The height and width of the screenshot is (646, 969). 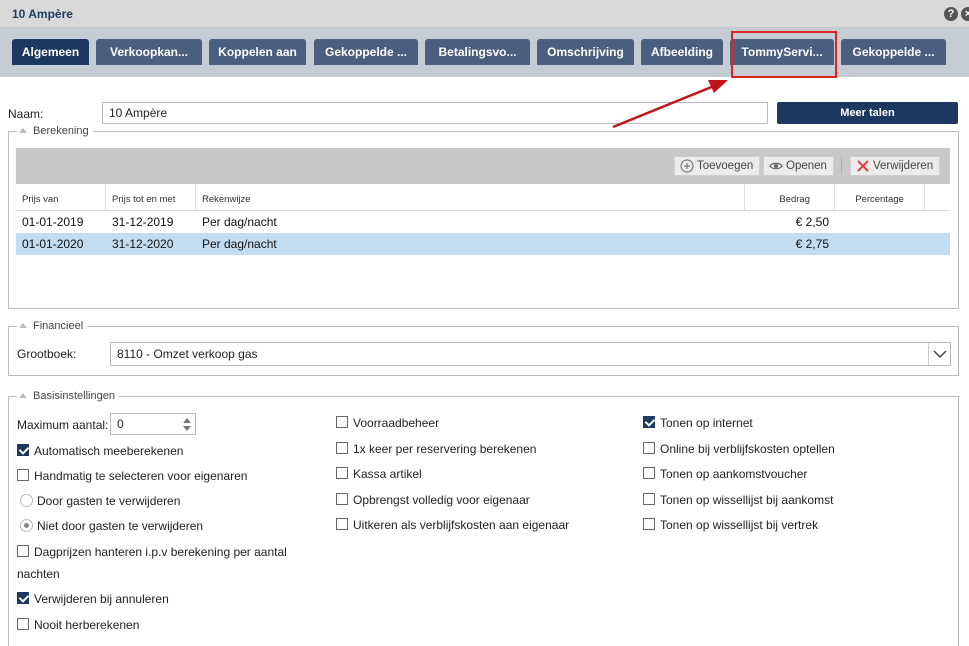 What do you see at coordinates (682, 52) in the screenshot?
I see `tab-afbeelding: Afbeelding` at bounding box center [682, 52].